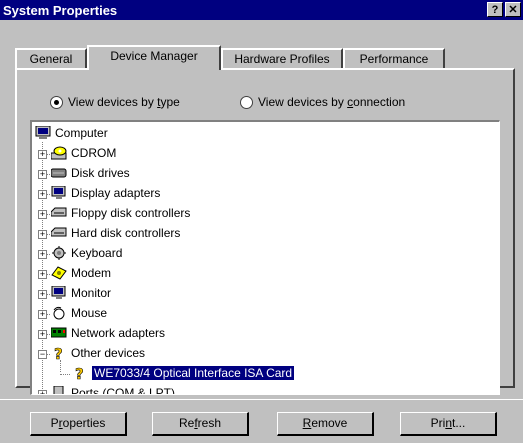 Image resolution: width=523 pixels, height=443 pixels. What do you see at coordinates (59, 212) in the screenshot?
I see `floppy-controller-icon` at bounding box center [59, 212].